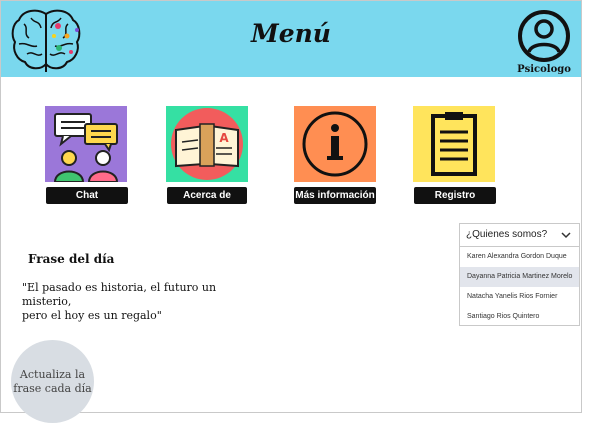  Describe the element at coordinates (291, 33) in the screenshot. I see `page-title: Menú` at that location.